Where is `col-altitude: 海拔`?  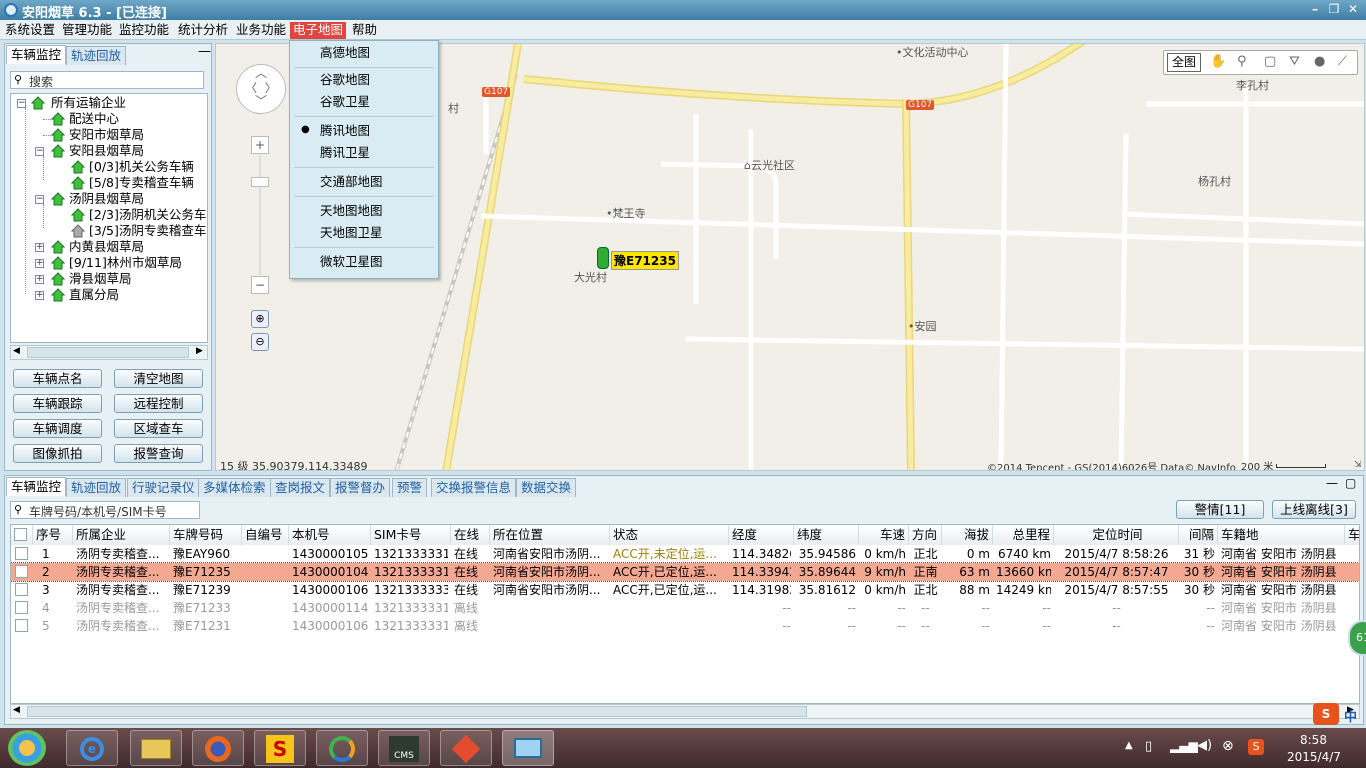
col-altitude: 海拔 is located at coordinates (967, 535).